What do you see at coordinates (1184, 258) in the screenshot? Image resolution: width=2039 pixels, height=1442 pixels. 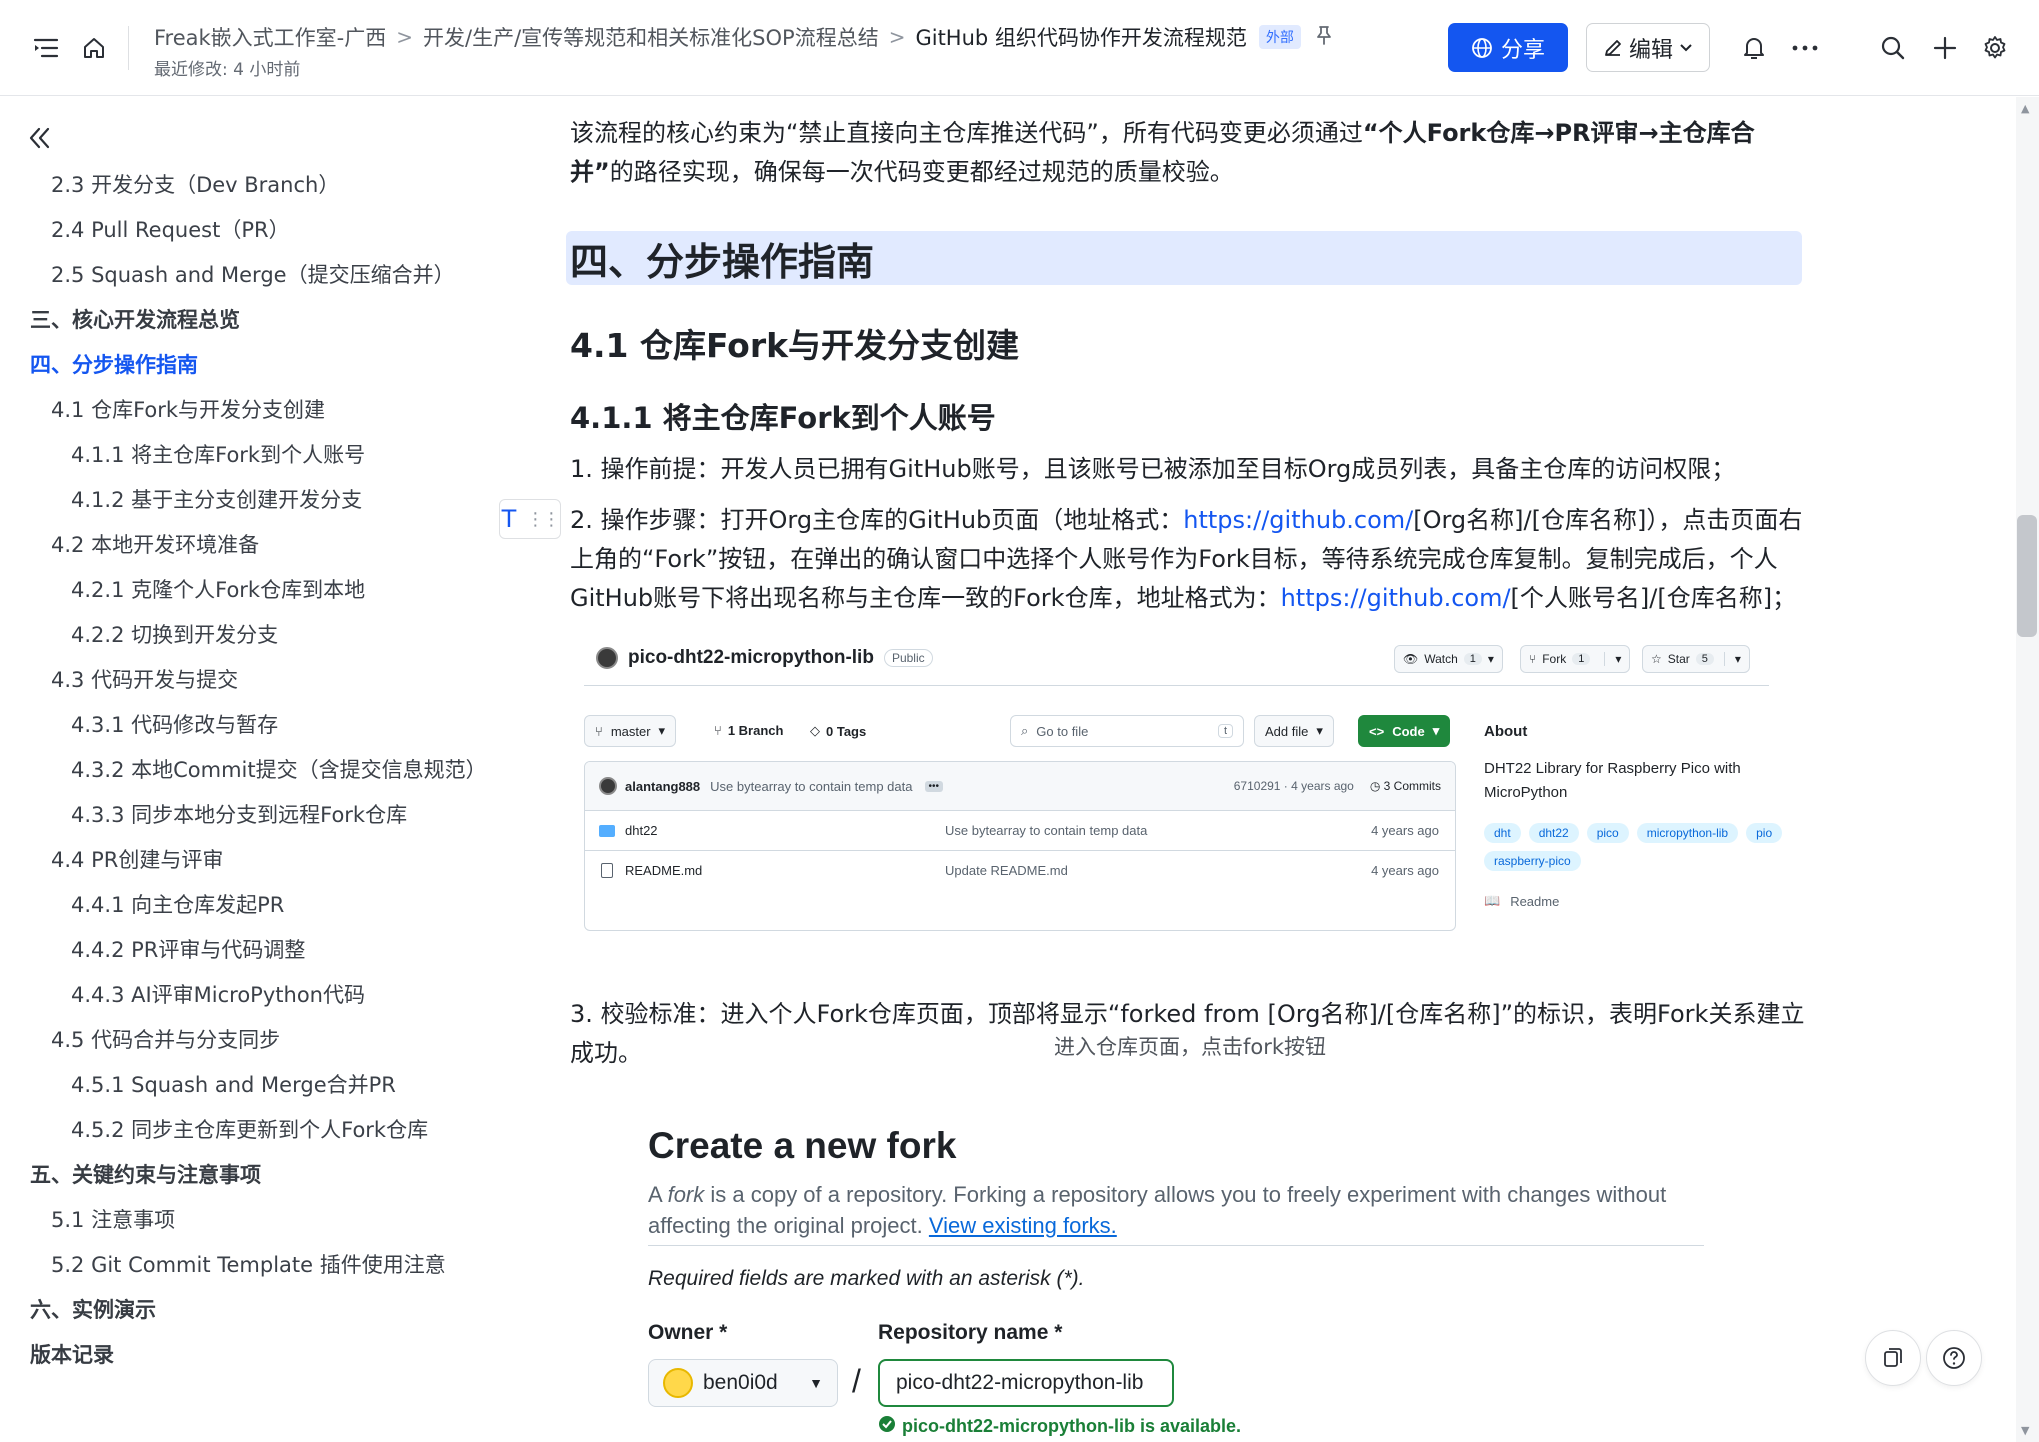 I see `heading-section-4: 四、分步操作指南` at bounding box center [1184, 258].